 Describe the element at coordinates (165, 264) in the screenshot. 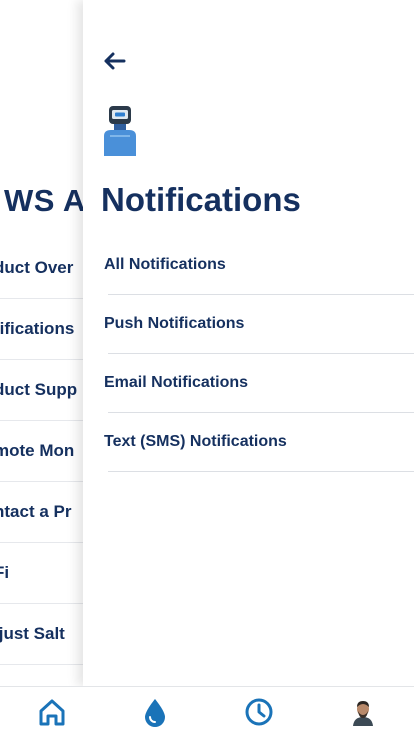

I see `menu-item-label: All Notifications` at that location.